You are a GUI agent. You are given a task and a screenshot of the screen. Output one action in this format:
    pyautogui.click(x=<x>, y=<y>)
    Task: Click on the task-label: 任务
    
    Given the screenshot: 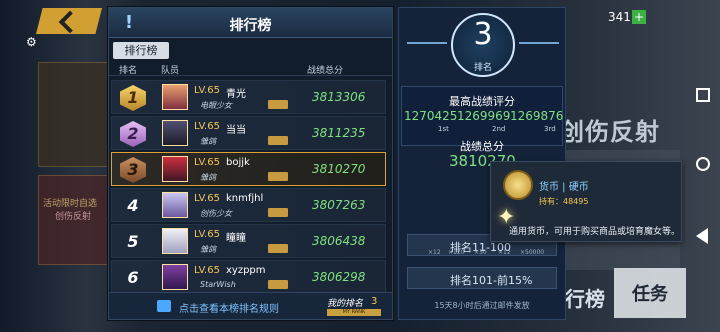 What is the action you would take?
    pyautogui.click(x=650, y=294)
    